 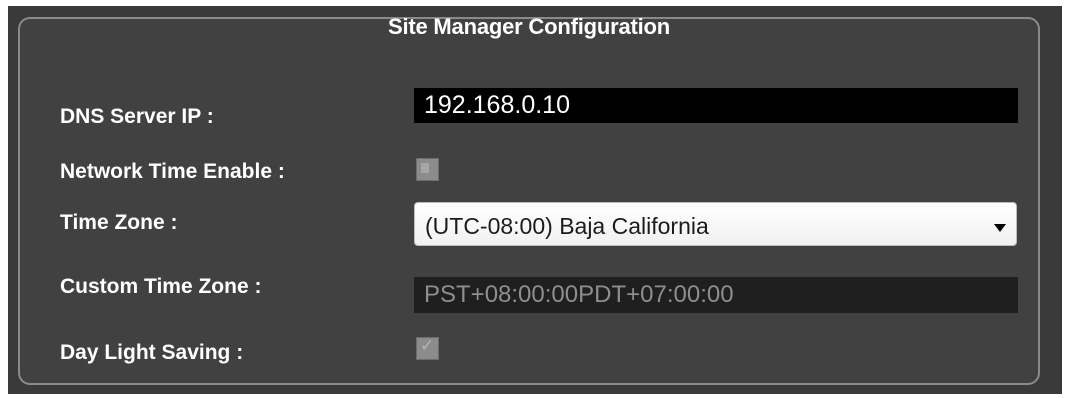 I want to click on chevron-down-icon, so click(x=1000, y=228).